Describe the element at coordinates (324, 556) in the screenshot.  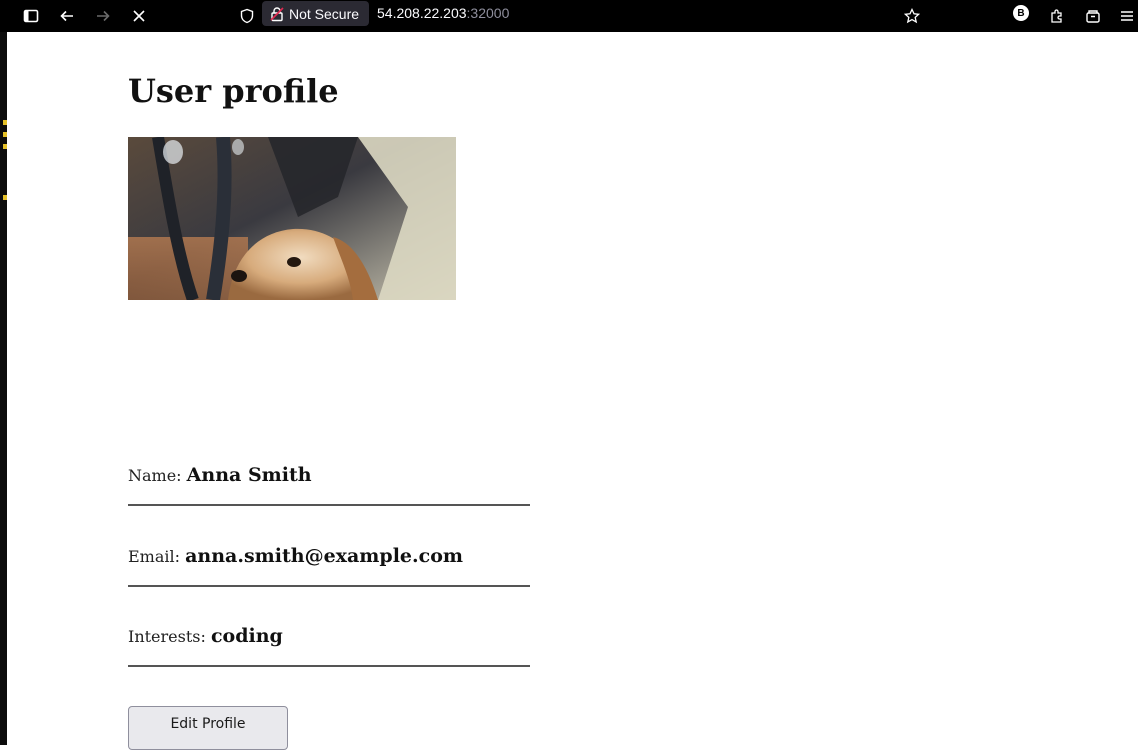
I see `email-value: anna.smith@example.com` at that location.